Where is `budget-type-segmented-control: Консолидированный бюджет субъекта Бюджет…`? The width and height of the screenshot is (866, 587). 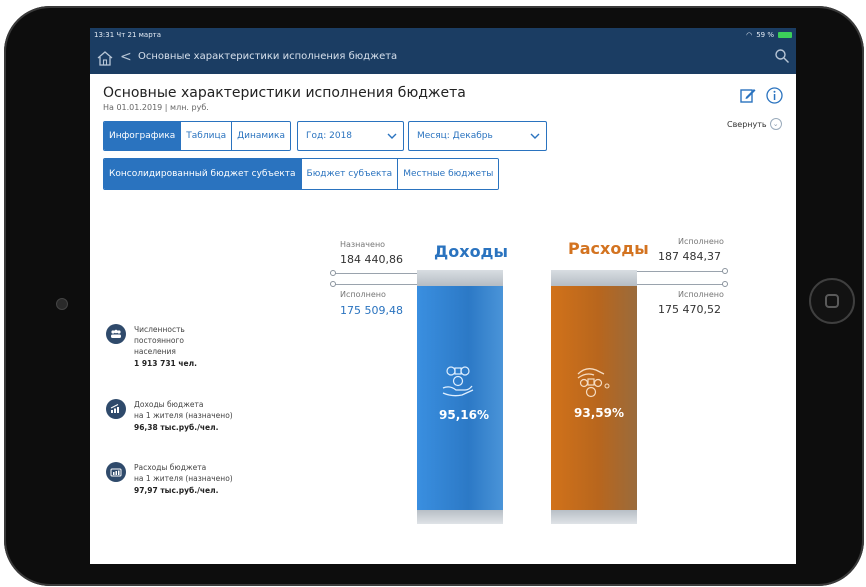
budget-type-segmented-control: Консолидированный бюджет субъекта Бюджет… is located at coordinates (301, 174).